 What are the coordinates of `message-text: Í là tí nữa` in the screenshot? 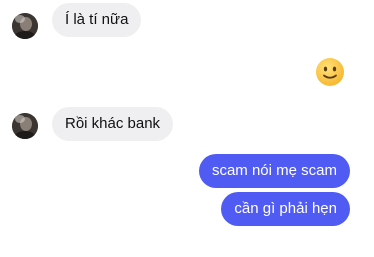 It's located at (97, 19).